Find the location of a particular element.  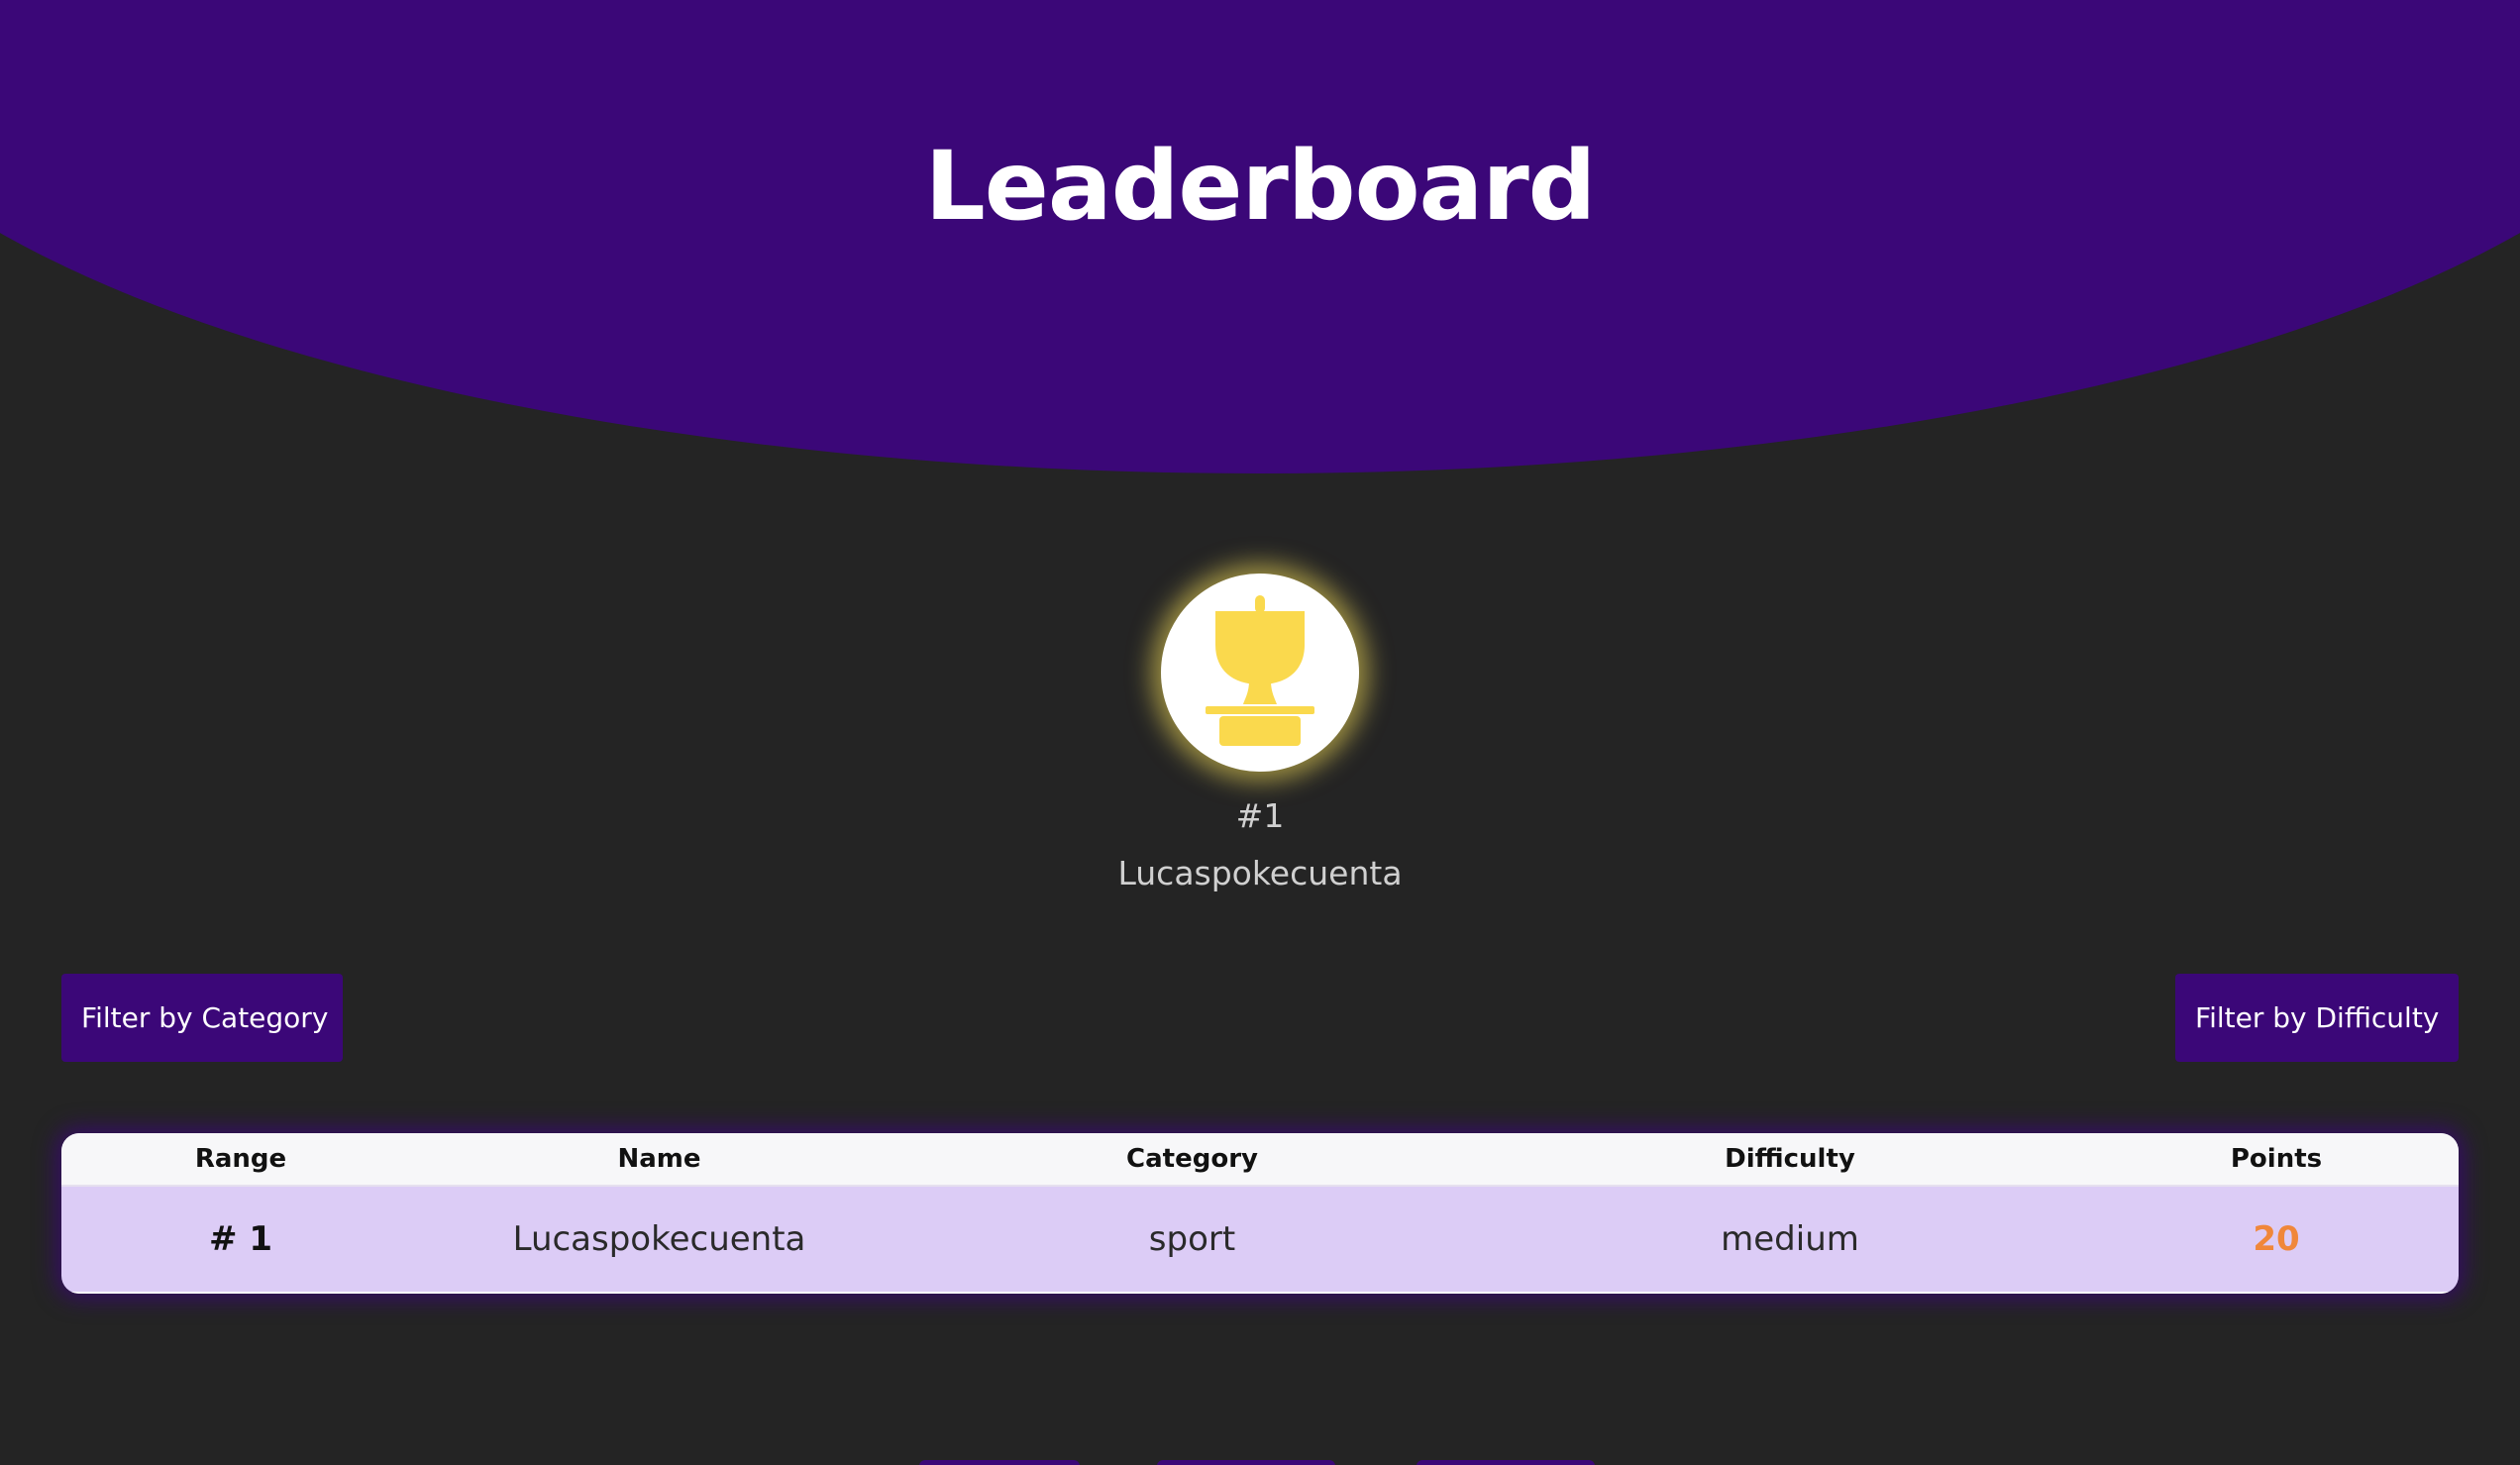

table-header-row: Range Name Category Difficulty Points is located at coordinates (1260, 1160).